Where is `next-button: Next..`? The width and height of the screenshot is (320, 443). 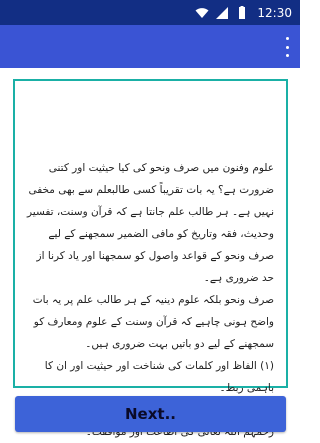
next-button: Next.. is located at coordinates (150, 414).